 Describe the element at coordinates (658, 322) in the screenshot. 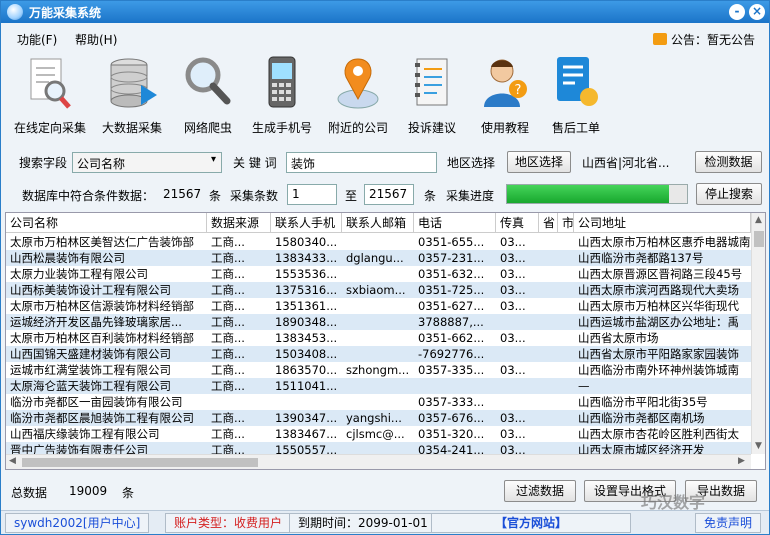

I see `table-cell: 山西运城市盐湖区办公地址：禹` at that location.